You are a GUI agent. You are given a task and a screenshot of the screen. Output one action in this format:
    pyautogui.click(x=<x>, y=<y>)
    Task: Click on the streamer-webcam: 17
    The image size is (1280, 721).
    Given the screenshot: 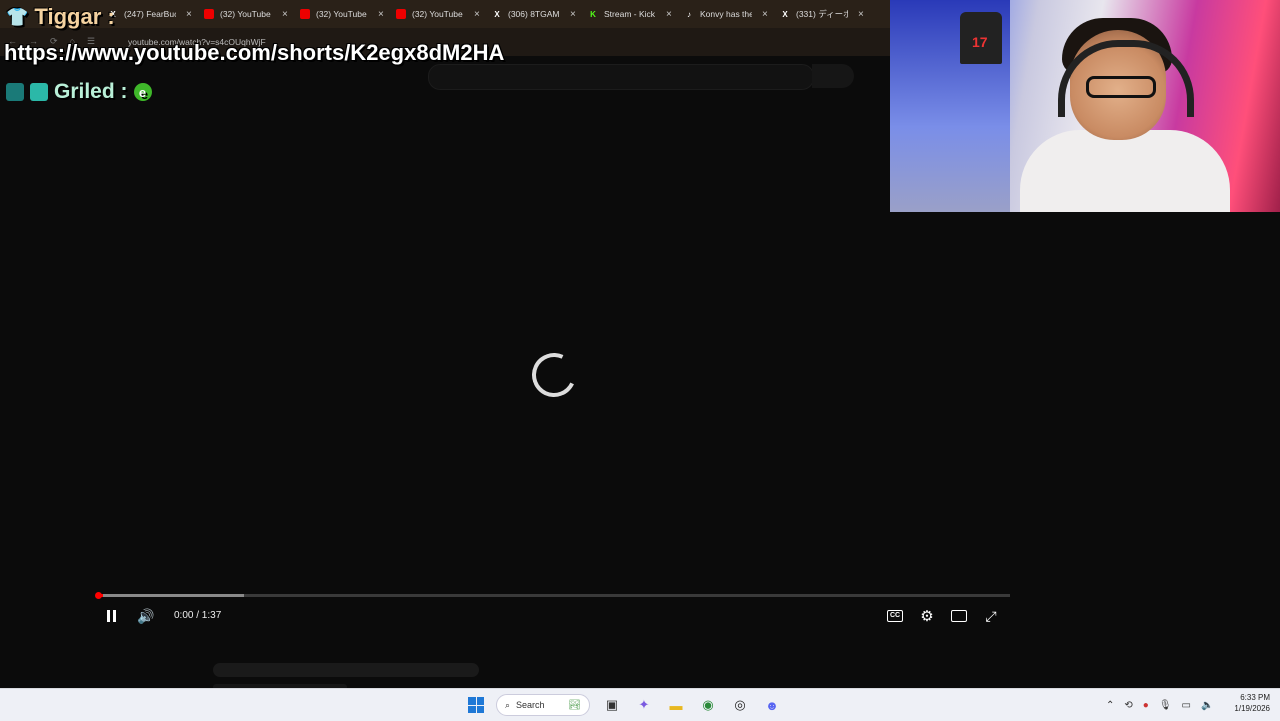 What is the action you would take?
    pyautogui.click(x=1085, y=106)
    